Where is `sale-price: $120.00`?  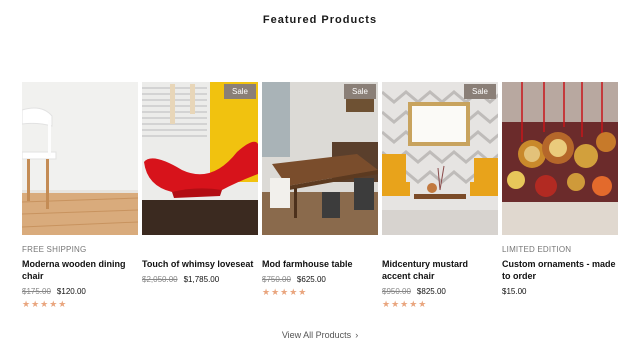
sale-price: $120.00 is located at coordinates (71, 291).